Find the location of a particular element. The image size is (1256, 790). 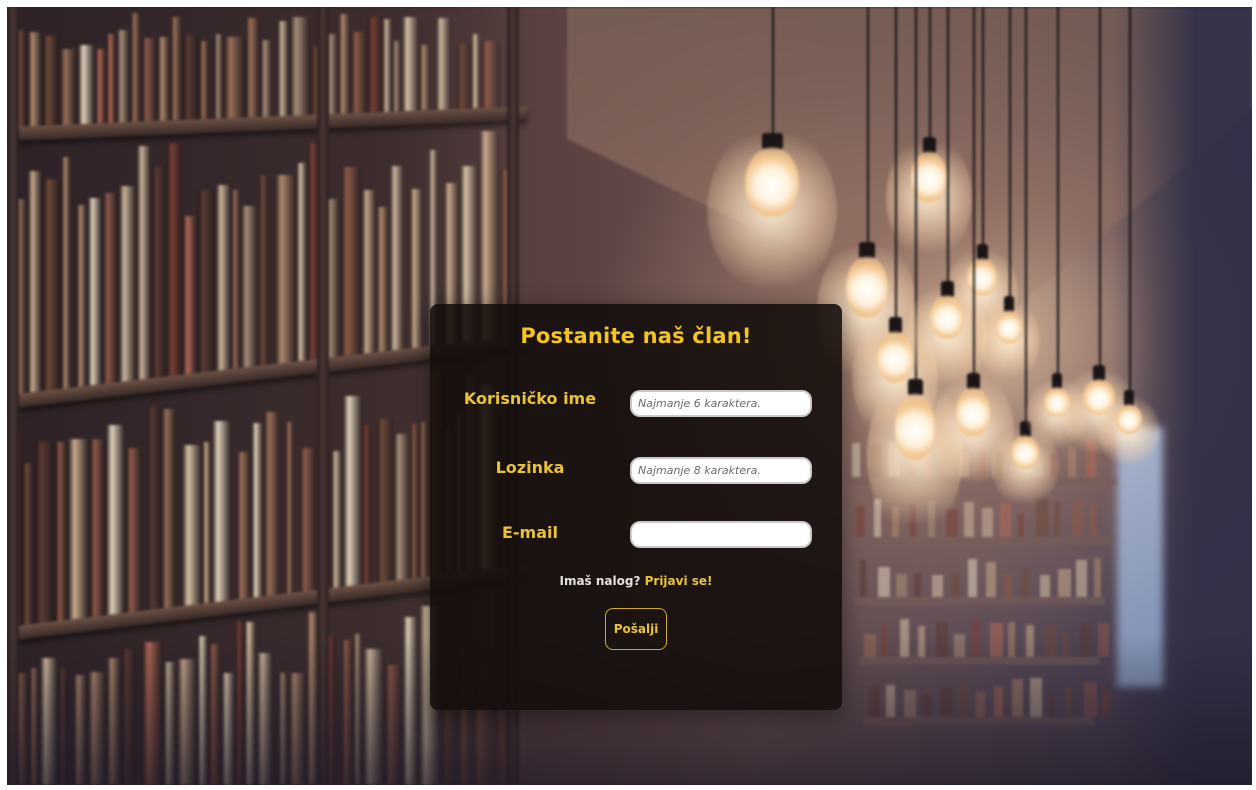

distant-shelf is located at coordinates (981, 541).